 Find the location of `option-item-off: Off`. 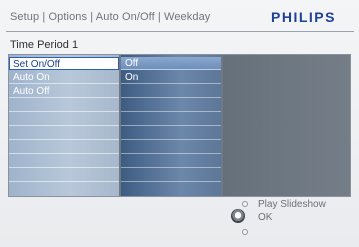

option-item-off: Off is located at coordinates (171, 63).